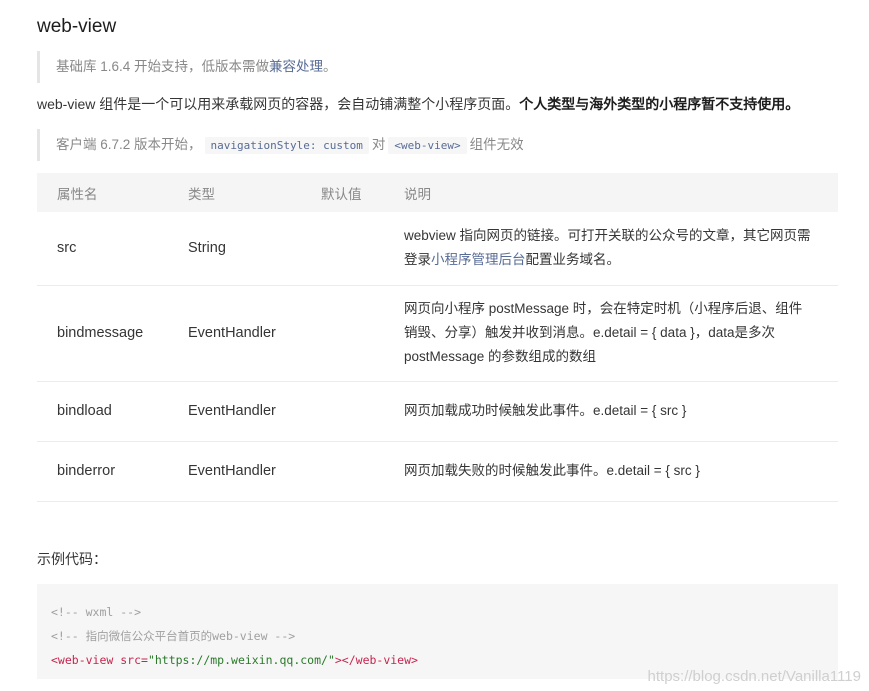  What do you see at coordinates (102, 333) in the screenshot?
I see `attr-name: bindmessage` at bounding box center [102, 333].